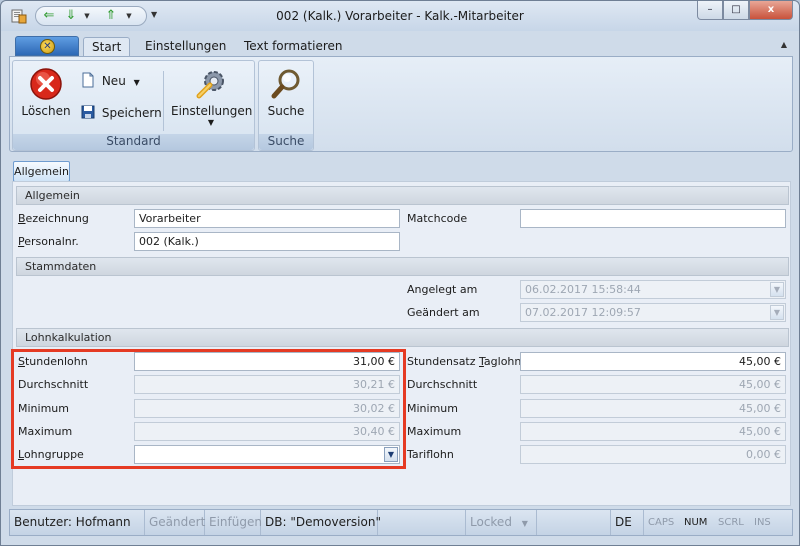  Describe the element at coordinates (696, 522) in the screenshot. I see `status-num: NUM` at that location.